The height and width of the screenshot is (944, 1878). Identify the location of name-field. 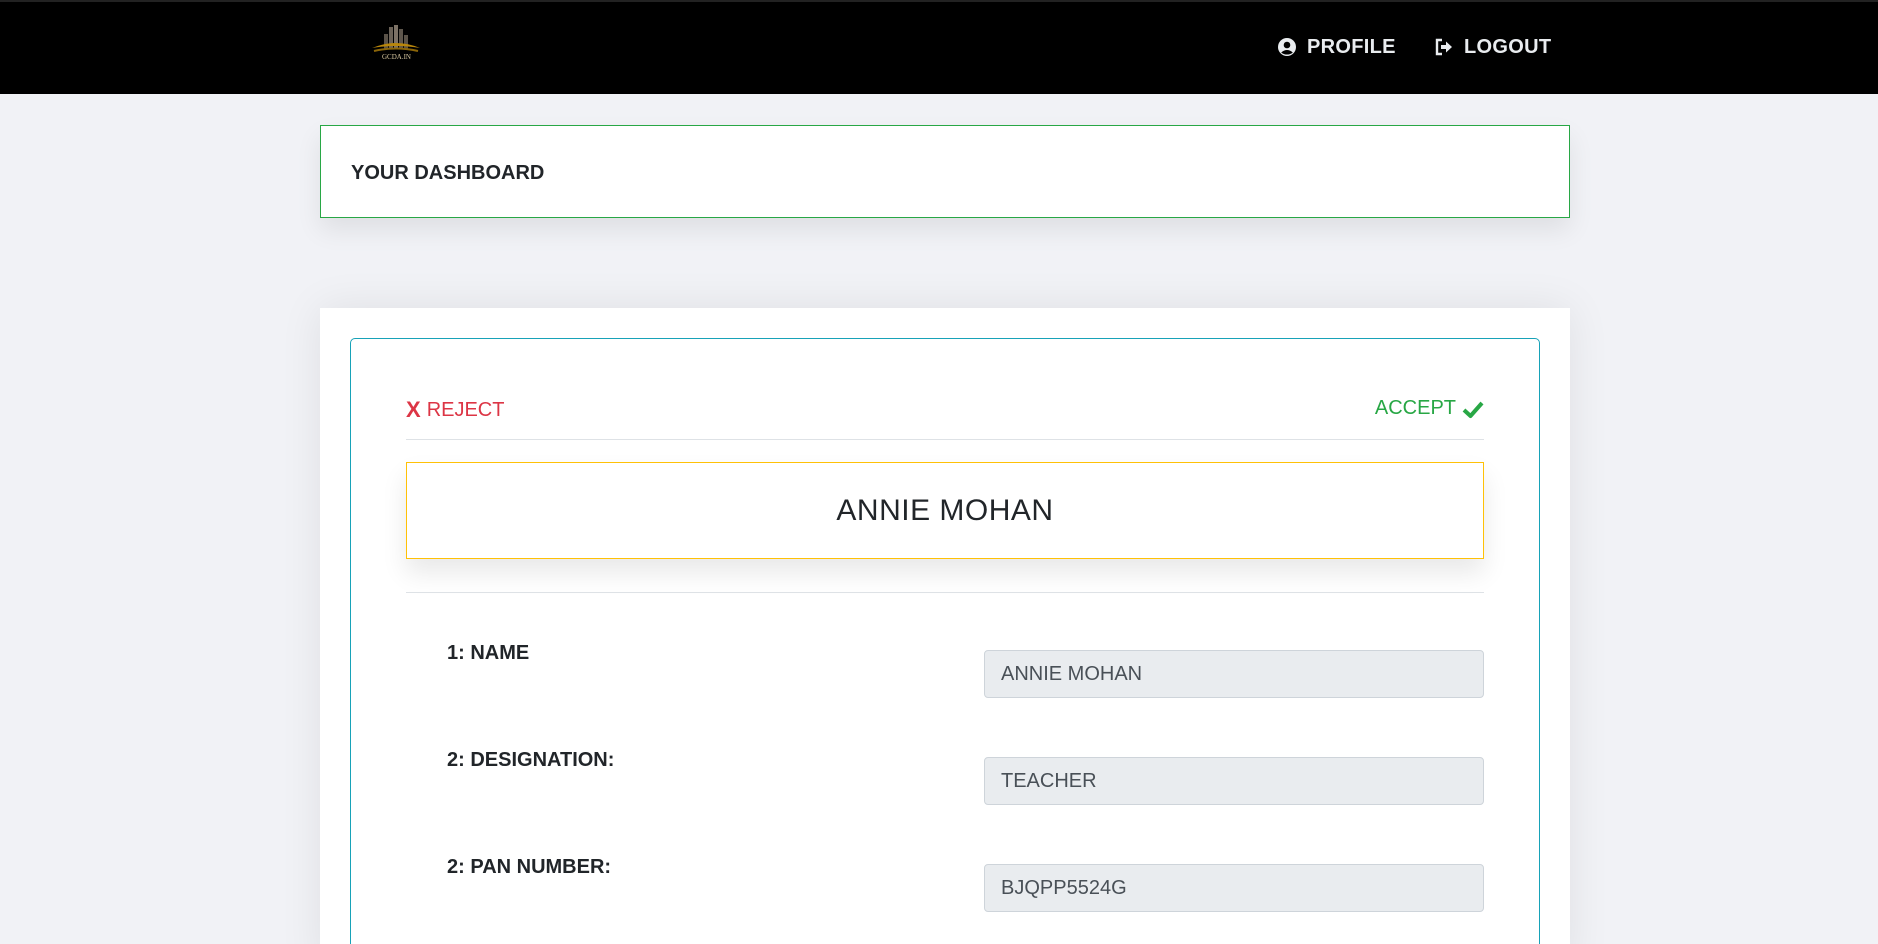
(1234, 674).